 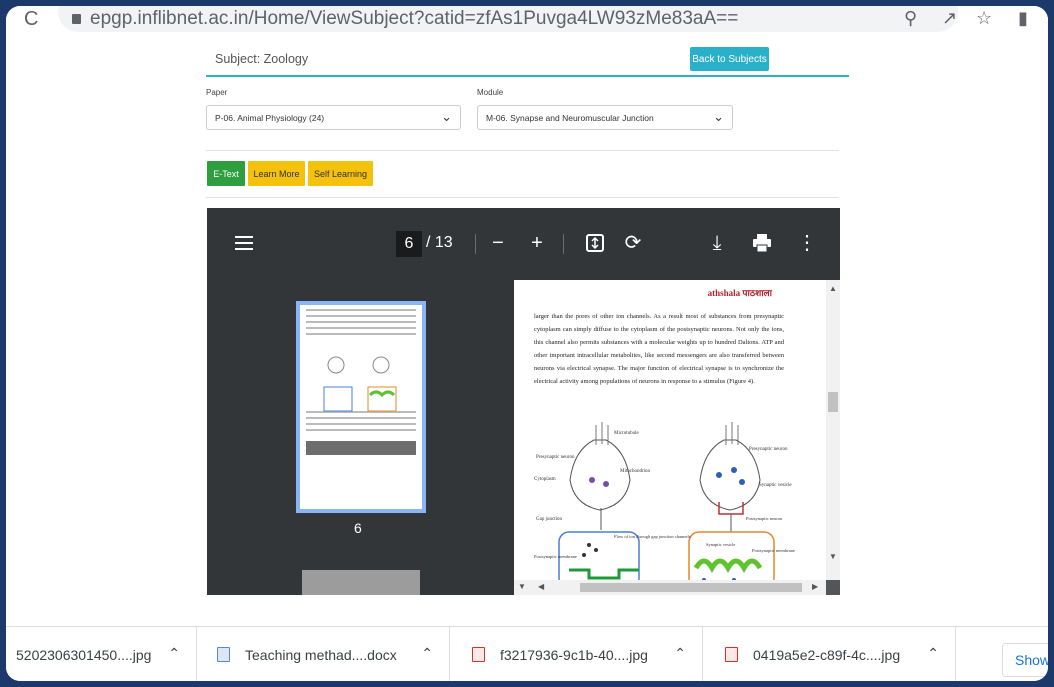 I want to click on horizontal-scrollbar: ▼ ◀ ▶, so click(x=670, y=587).